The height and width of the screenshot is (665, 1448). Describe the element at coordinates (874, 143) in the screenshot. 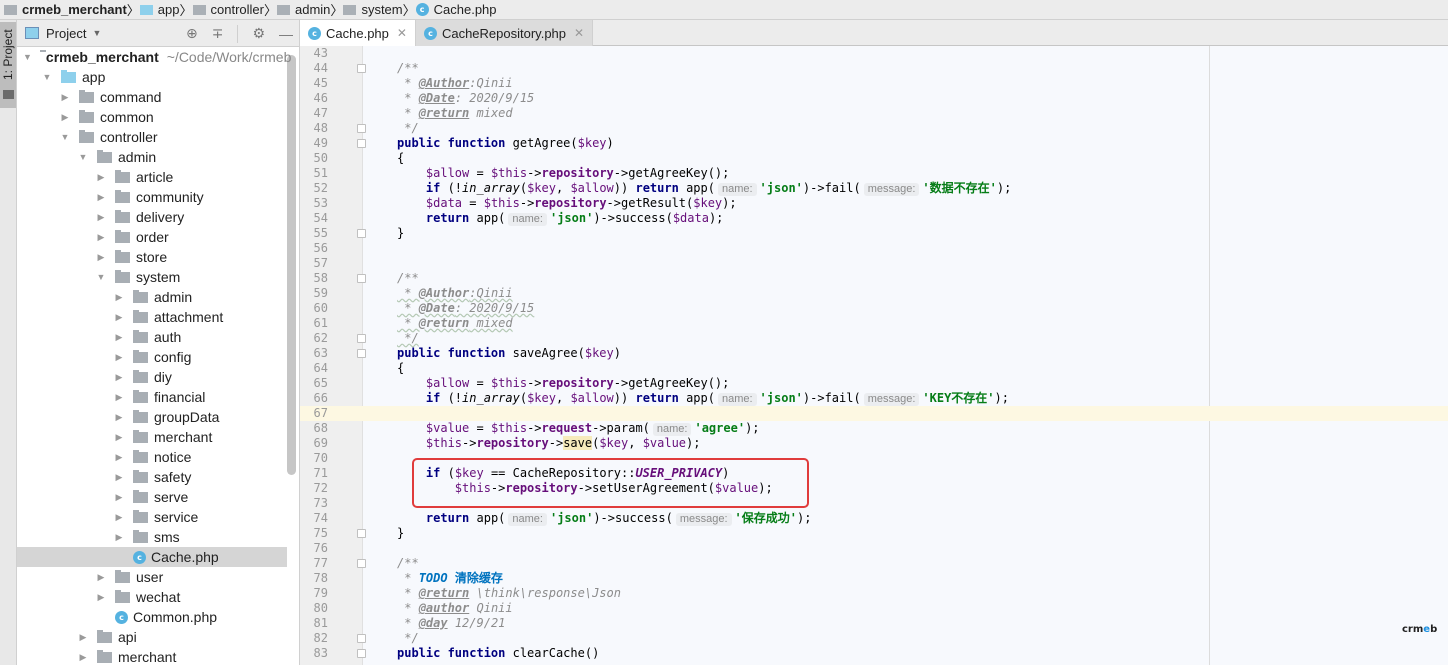

I see `code-line: 49 public function getAgree($key)` at that location.